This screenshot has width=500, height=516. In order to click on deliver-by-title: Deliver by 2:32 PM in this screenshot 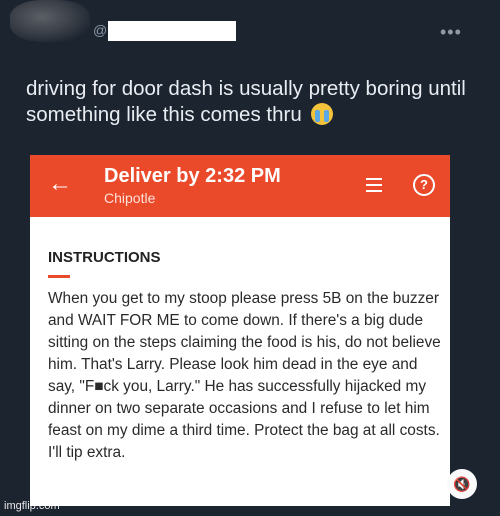, I will do `click(192, 176)`.